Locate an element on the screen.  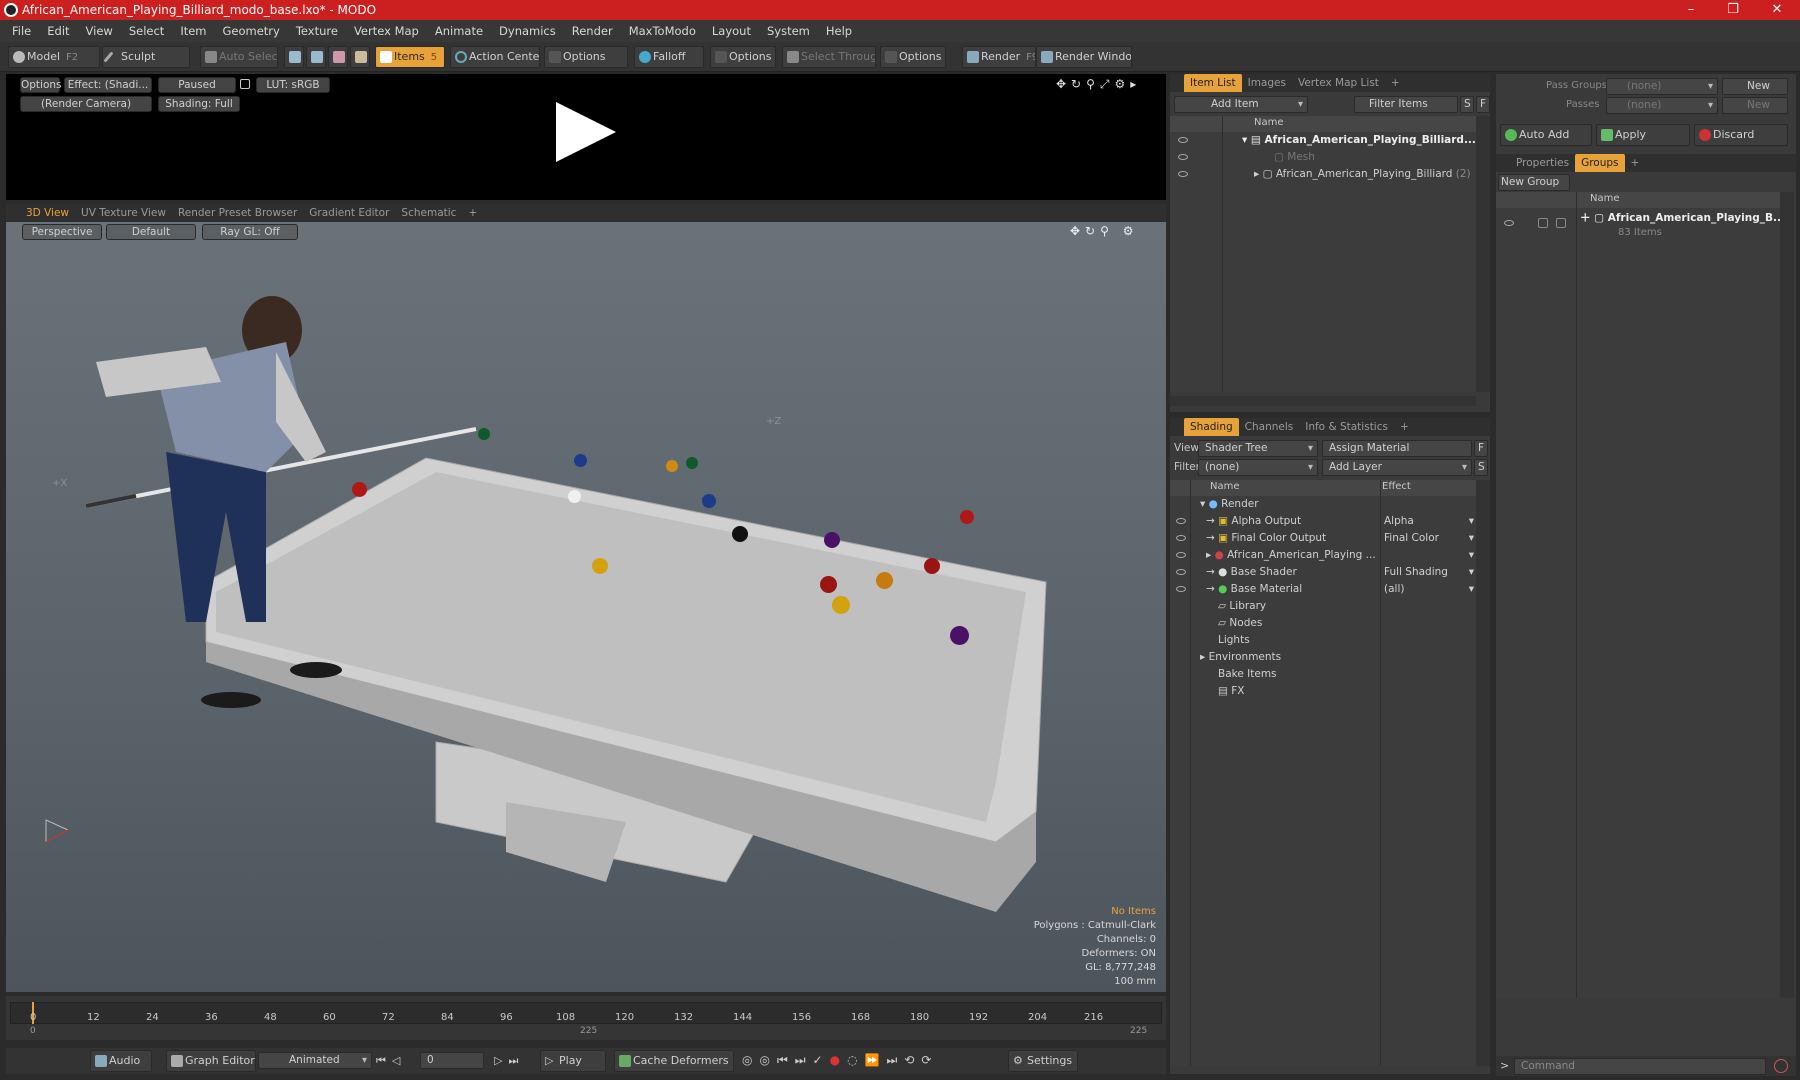
assign-material-button: Assign Material is located at coordinates (1397, 448).